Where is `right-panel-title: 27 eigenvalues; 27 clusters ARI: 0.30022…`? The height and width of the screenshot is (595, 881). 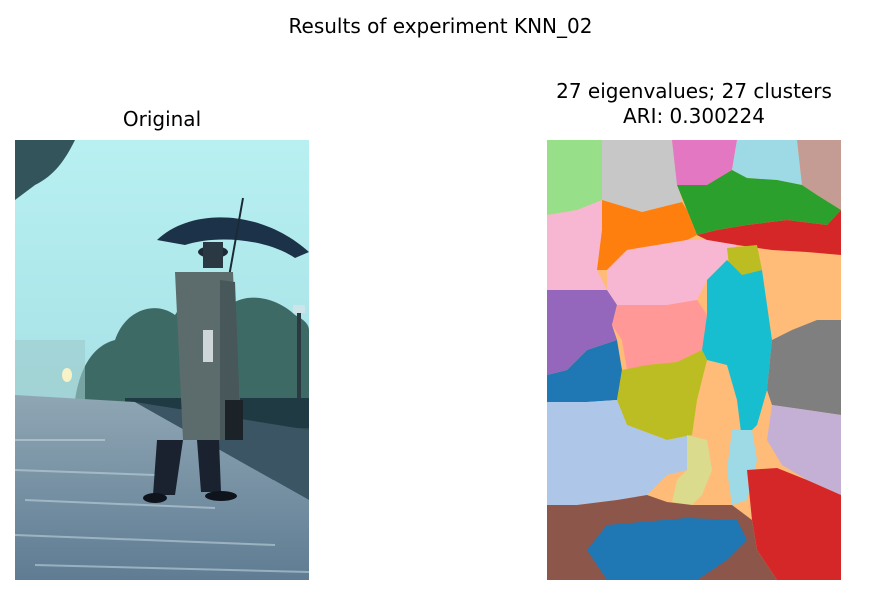 right-panel-title: 27 eigenvalues; 27 clusters ARI: 0.30022… is located at coordinates (687, 104).